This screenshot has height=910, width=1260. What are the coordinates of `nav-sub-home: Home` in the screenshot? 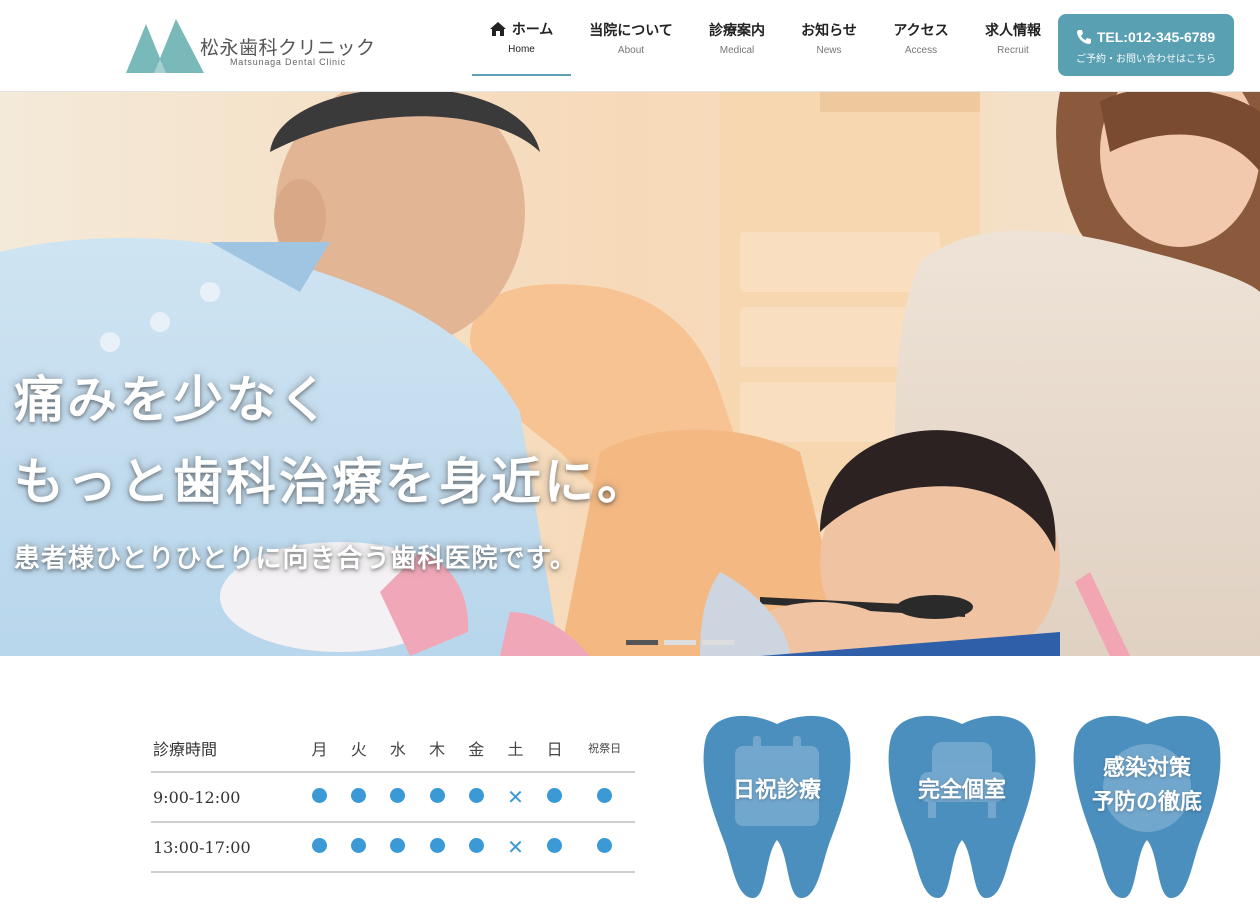 It's located at (521, 49).